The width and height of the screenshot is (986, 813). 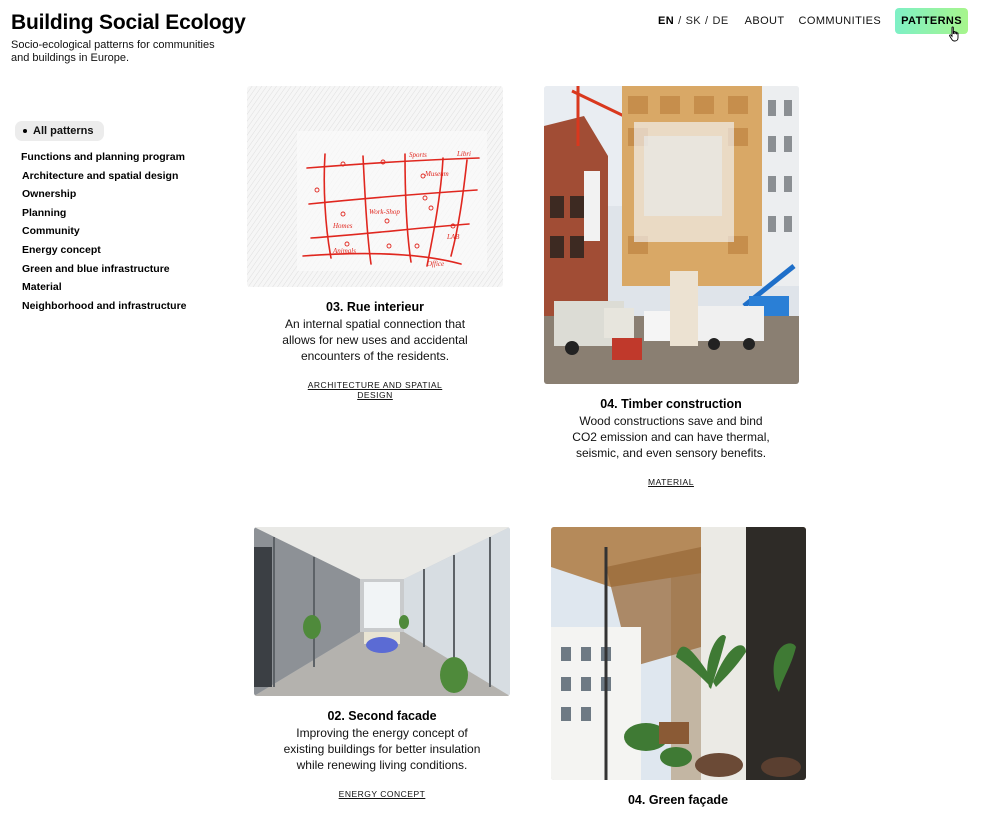 What do you see at coordinates (25, 131) in the screenshot?
I see `bullet-icon` at bounding box center [25, 131].